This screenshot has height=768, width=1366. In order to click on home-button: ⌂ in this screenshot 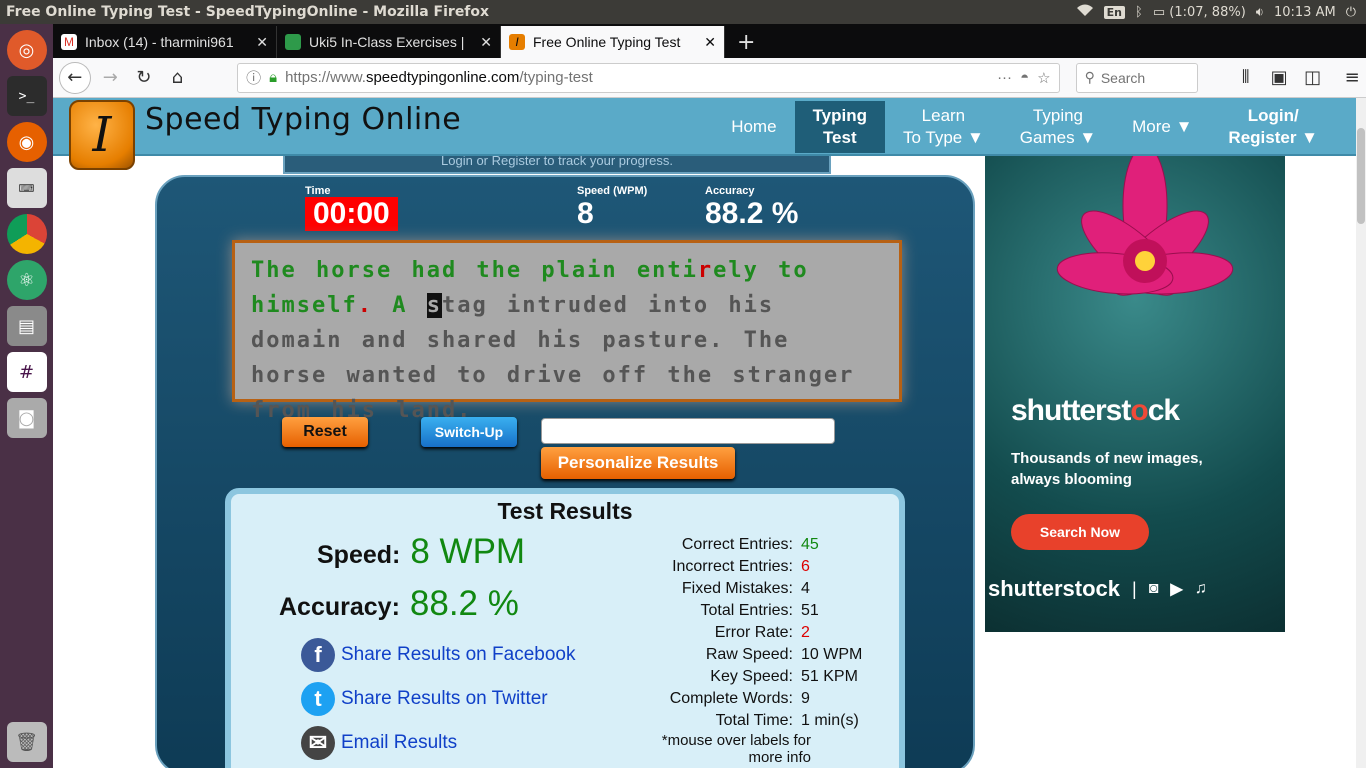, I will do `click(178, 78)`.